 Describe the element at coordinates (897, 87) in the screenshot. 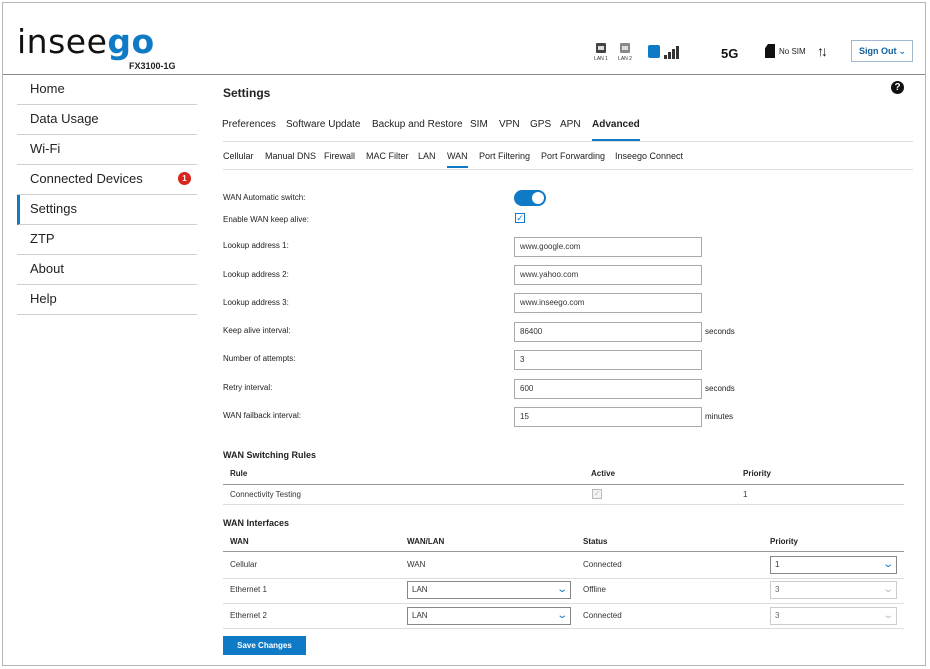

I see `help-icon: ?` at that location.